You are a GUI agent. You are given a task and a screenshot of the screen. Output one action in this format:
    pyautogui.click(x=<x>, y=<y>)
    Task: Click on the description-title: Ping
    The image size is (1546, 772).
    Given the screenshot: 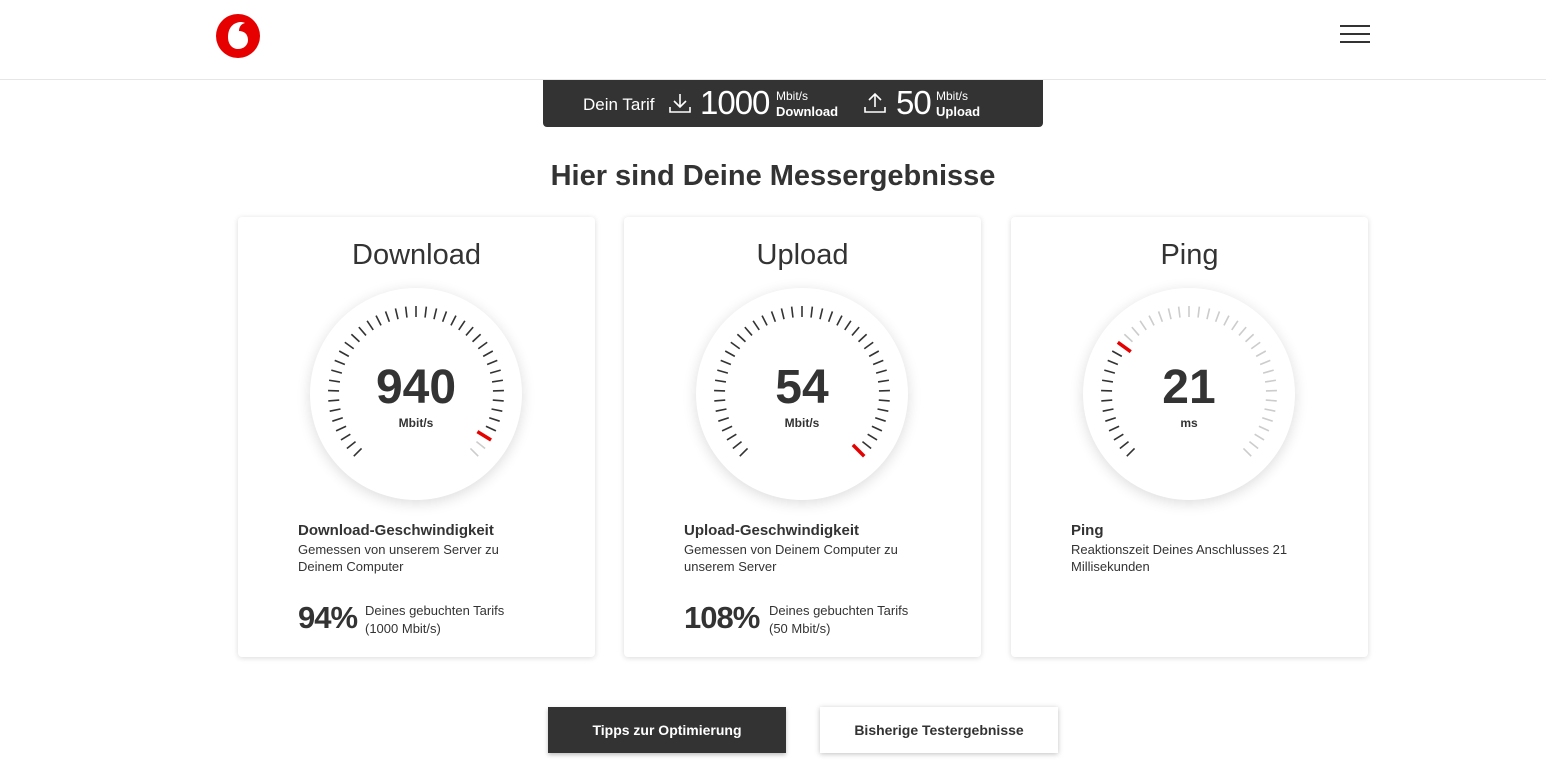 What is the action you would take?
    pyautogui.click(x=1087, y=530)
    